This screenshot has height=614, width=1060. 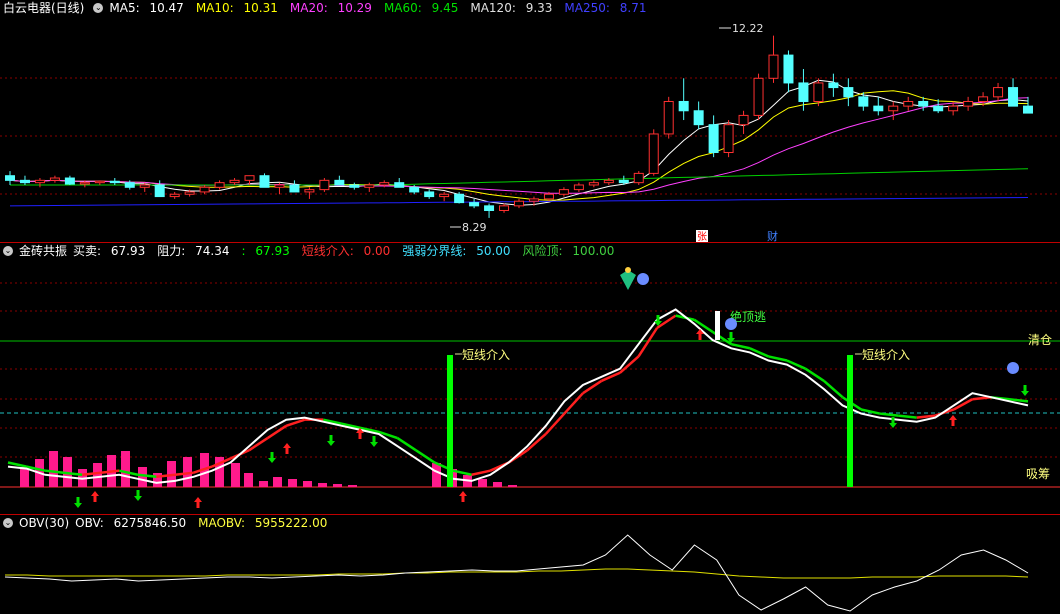 I want to click on obv-line, so click(x=516, y=573).